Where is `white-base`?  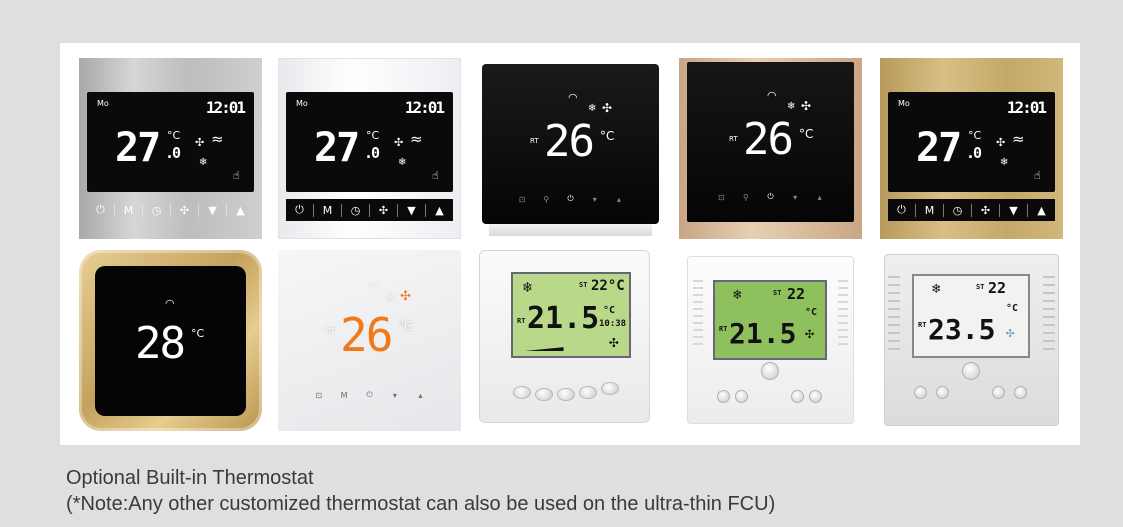 white-base is located at coordinates (570, 230).